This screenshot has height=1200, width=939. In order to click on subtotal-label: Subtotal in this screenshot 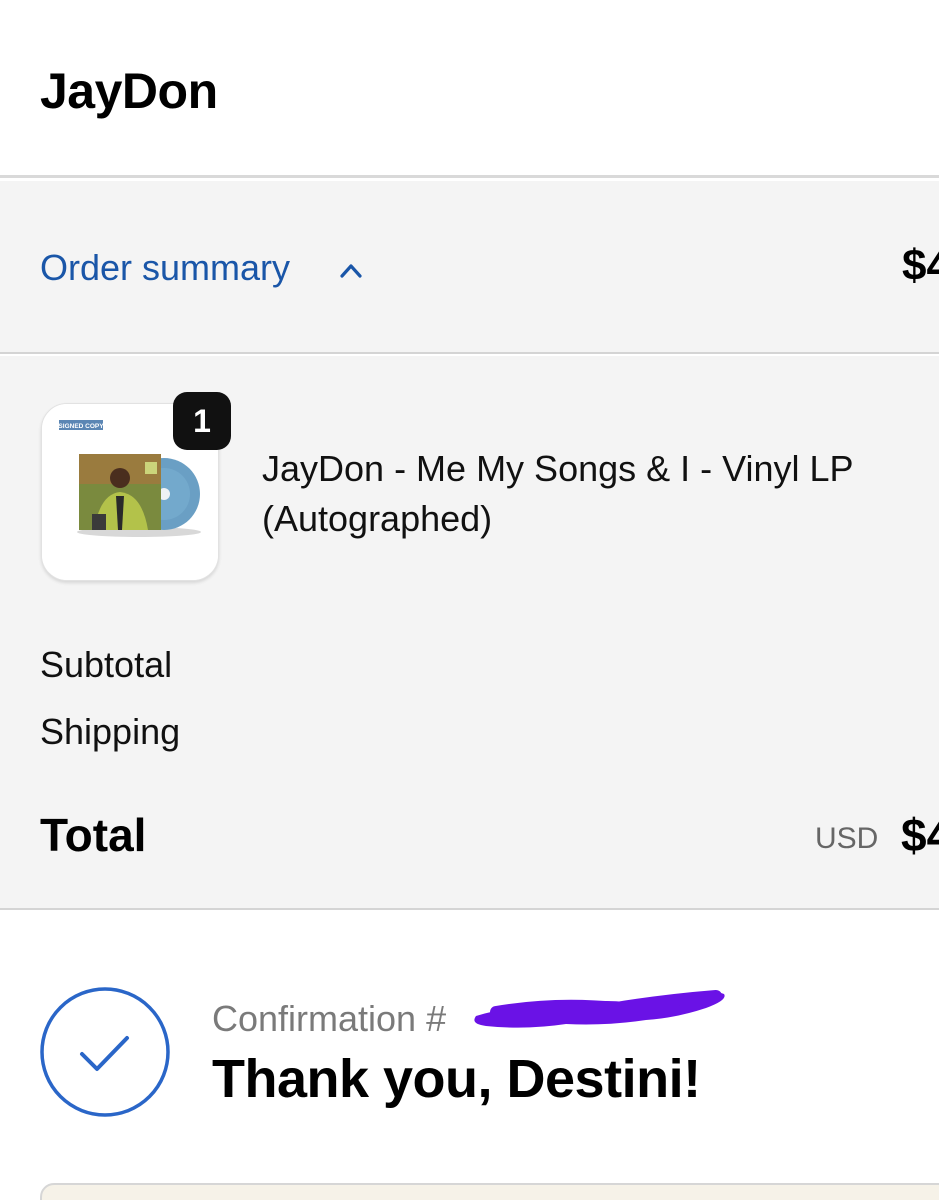, I will do `click(106, 664)`.